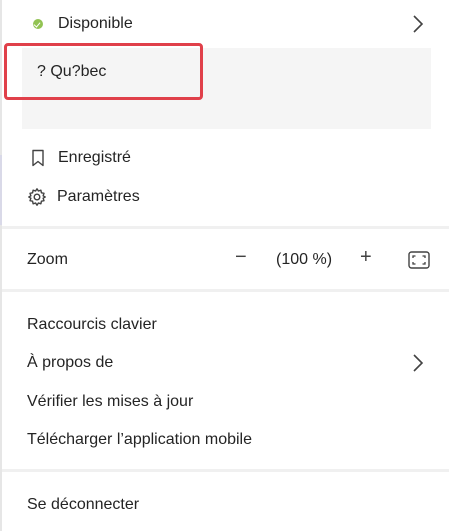 The image size is (449, 531). I want to click on fullscreen-icon, so click(419, 260).